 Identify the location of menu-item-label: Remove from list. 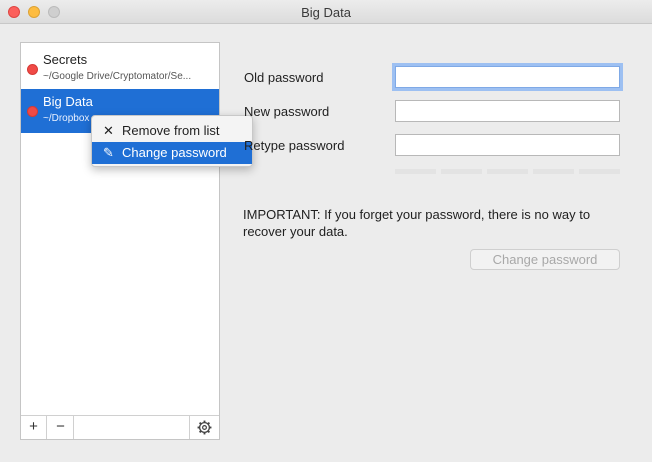
(171, 130).